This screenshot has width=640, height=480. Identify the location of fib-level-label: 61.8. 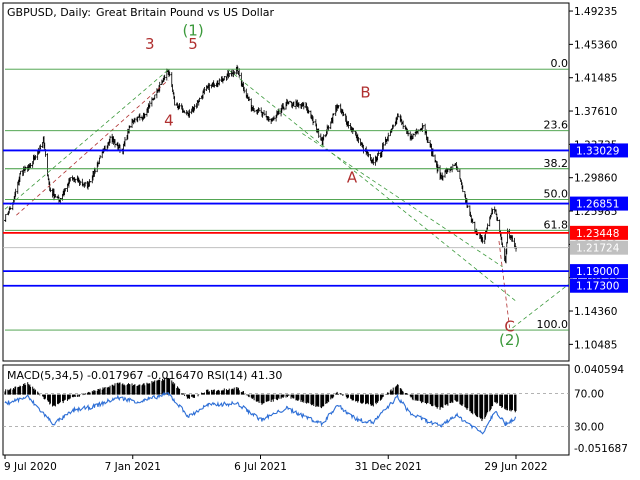
(556, 224).